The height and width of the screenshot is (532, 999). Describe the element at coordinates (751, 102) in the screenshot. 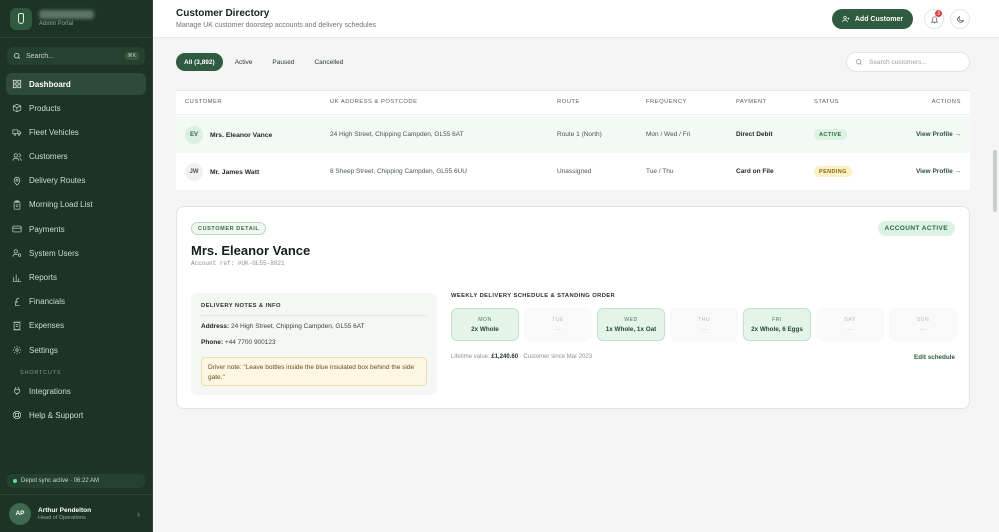

I see `column-header-payment: PAYMENT` at that location.